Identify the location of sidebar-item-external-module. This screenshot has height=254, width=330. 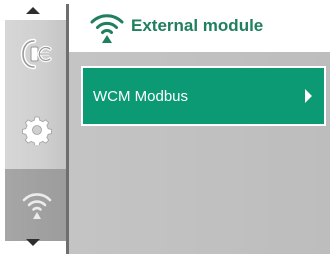
(36, 205).